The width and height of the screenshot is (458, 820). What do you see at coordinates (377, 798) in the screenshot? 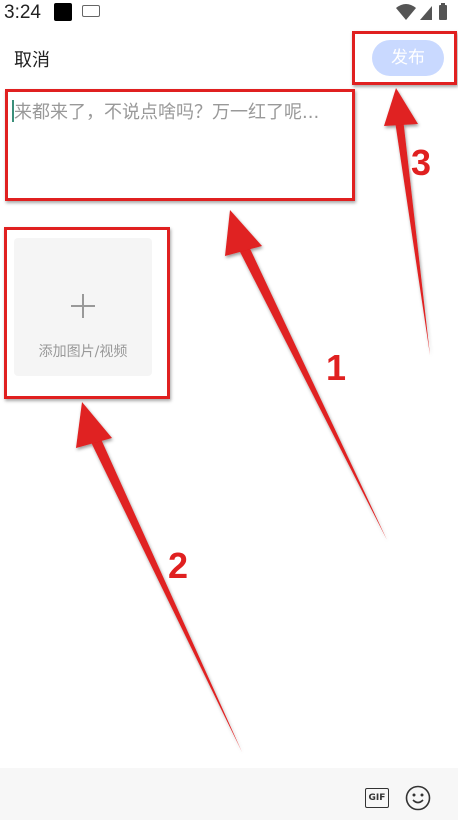
I see `gif-icon: GIF` at bounding box center [377, 798].